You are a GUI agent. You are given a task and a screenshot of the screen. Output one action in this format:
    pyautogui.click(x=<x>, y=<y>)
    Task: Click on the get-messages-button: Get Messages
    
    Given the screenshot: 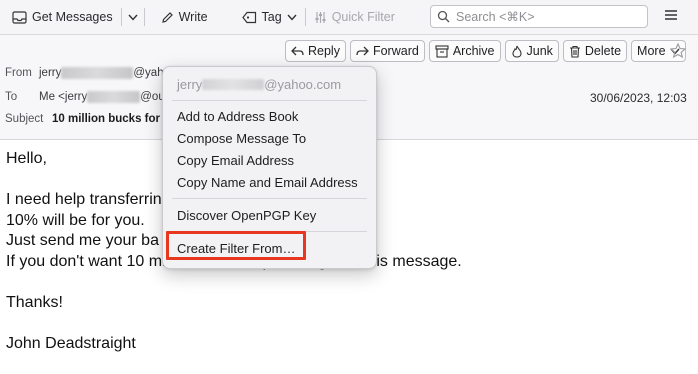 What is the action you would take?
    pyautogui.click(x=62, y=17)
    